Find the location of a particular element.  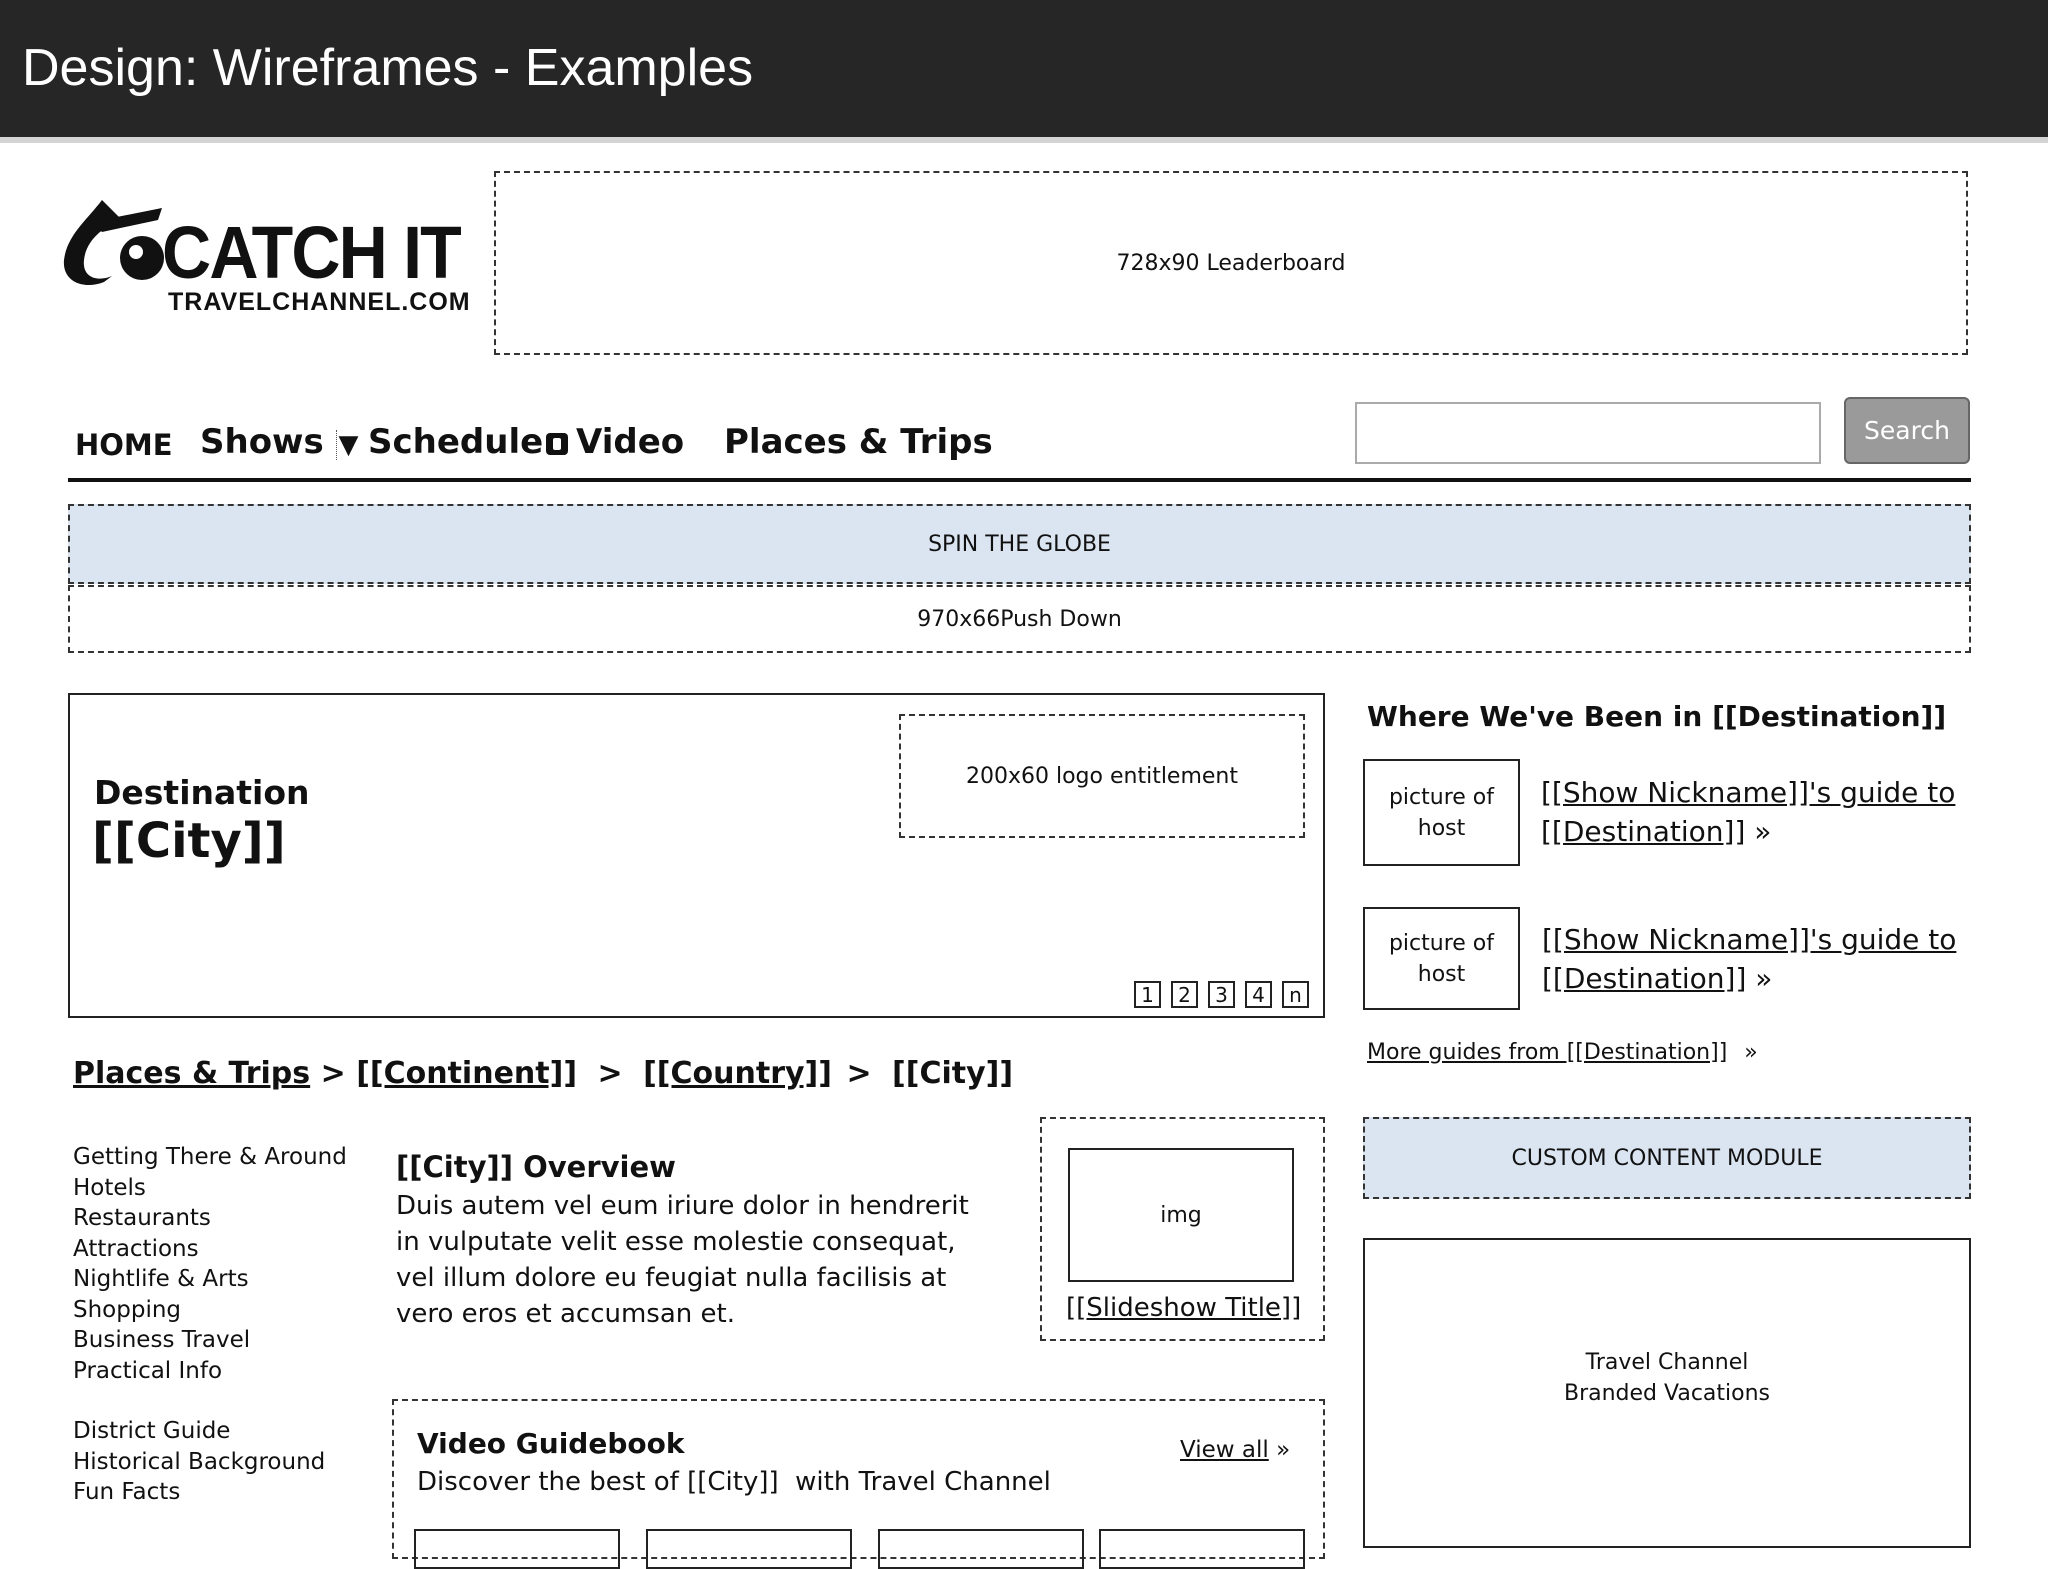

spin-the-globe-bar: SPIN THE GLOBE is located at coordinates (1019, 544).